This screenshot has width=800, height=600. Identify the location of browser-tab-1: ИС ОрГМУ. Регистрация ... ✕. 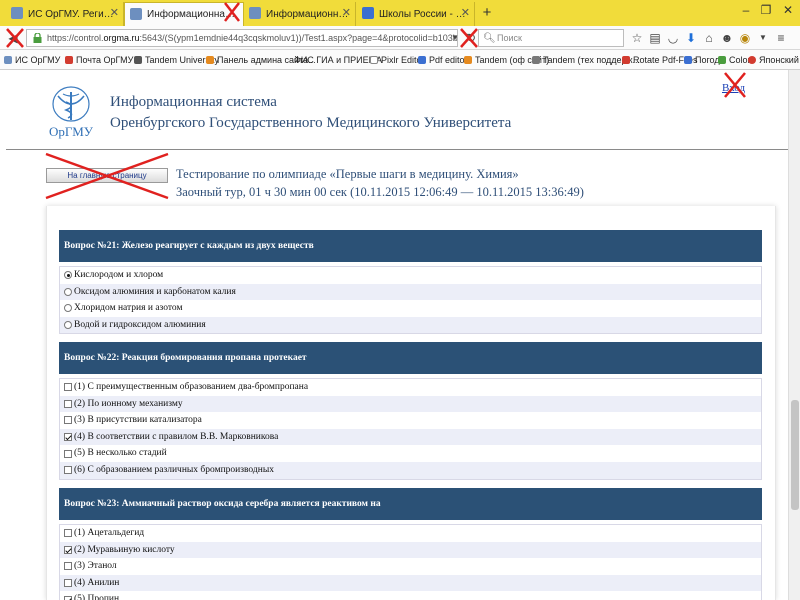
(65, 14).